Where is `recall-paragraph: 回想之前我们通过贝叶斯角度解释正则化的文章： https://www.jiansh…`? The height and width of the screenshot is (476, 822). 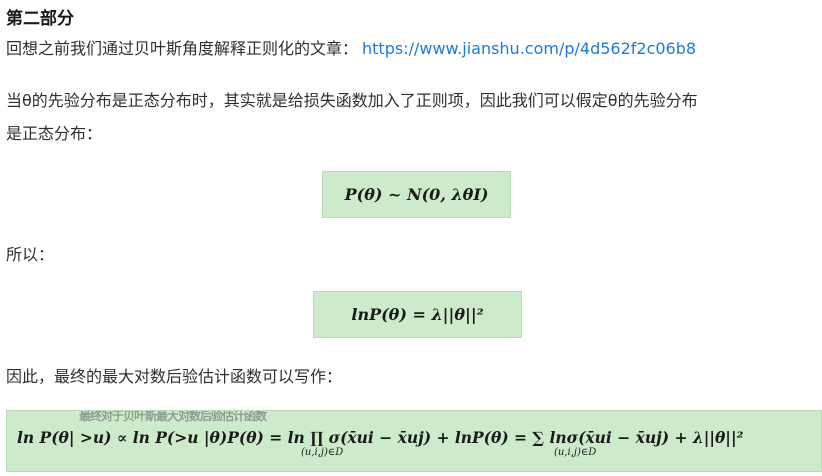 recall-paragraph: 回想之前我们通过贝叶斯角度解释正则化的文章： https://www.jiansh… is located at coordinates (351, 49).